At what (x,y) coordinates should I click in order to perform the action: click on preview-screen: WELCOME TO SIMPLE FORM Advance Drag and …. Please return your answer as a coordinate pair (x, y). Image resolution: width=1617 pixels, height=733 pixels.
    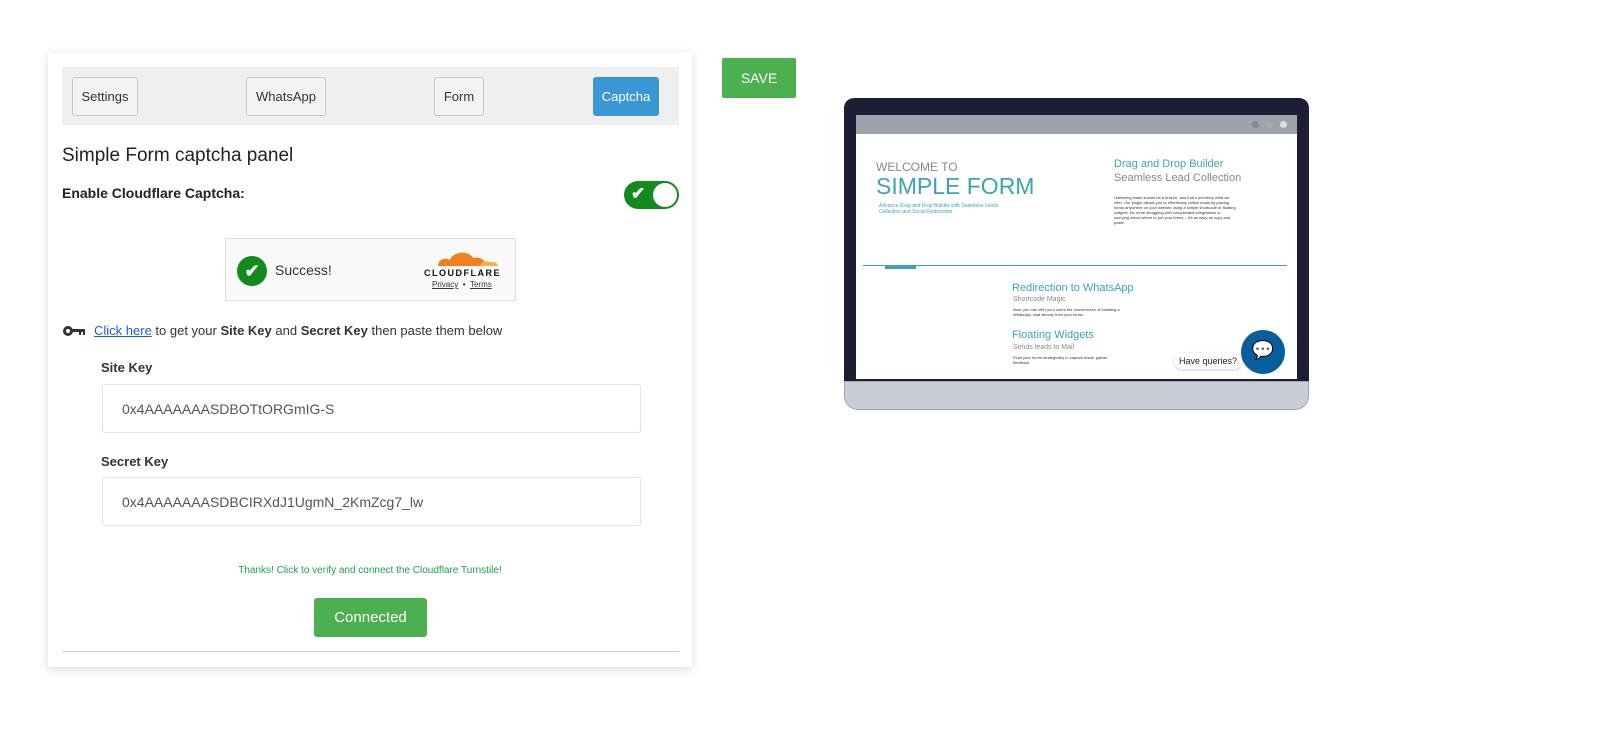
    Looking at the image, I should click on (1076, 247).